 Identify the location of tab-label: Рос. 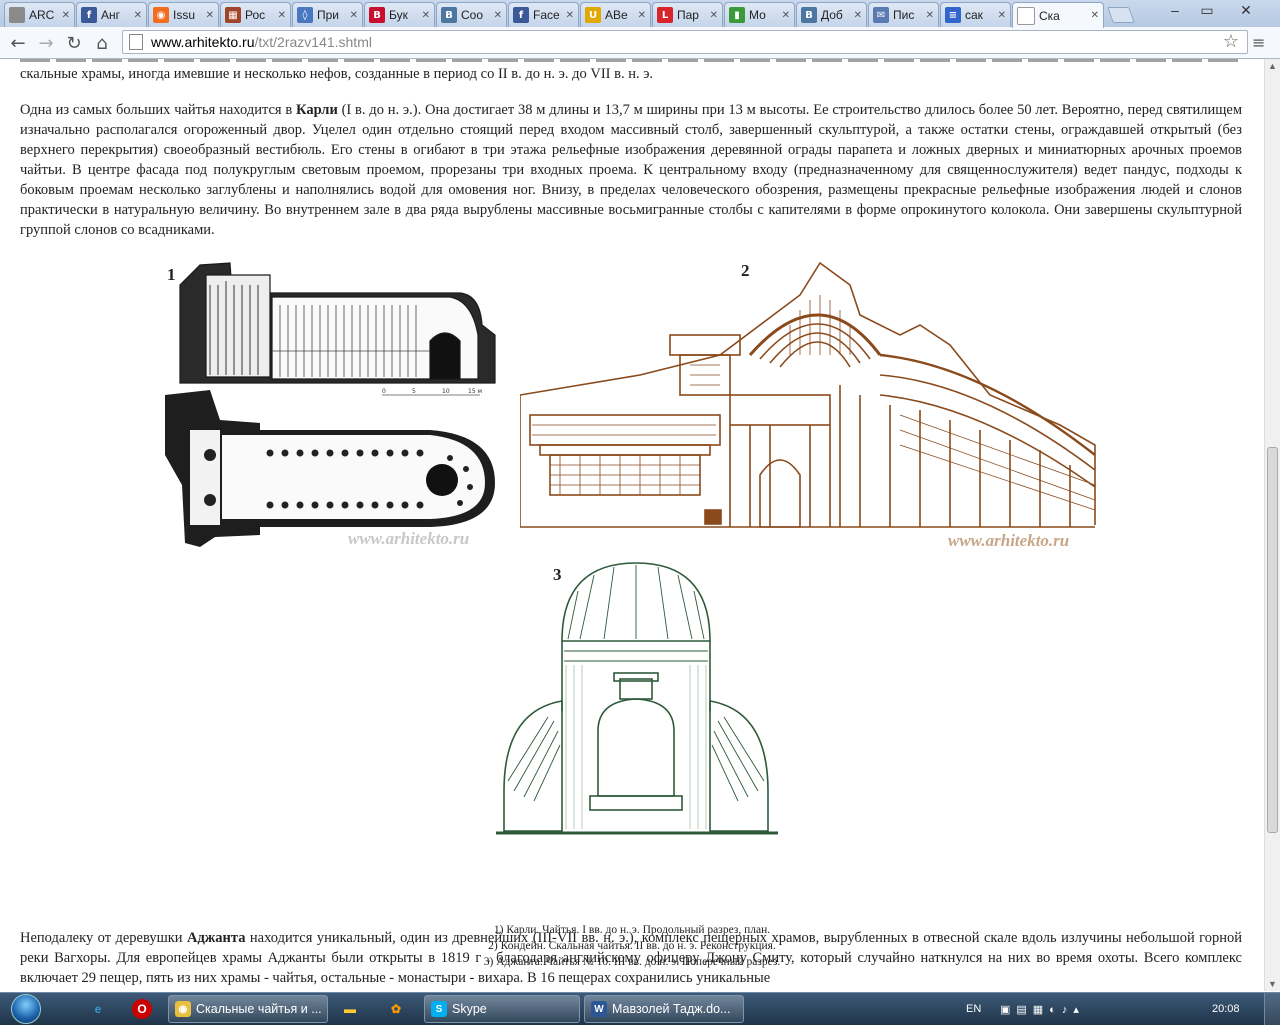
(255, 15).